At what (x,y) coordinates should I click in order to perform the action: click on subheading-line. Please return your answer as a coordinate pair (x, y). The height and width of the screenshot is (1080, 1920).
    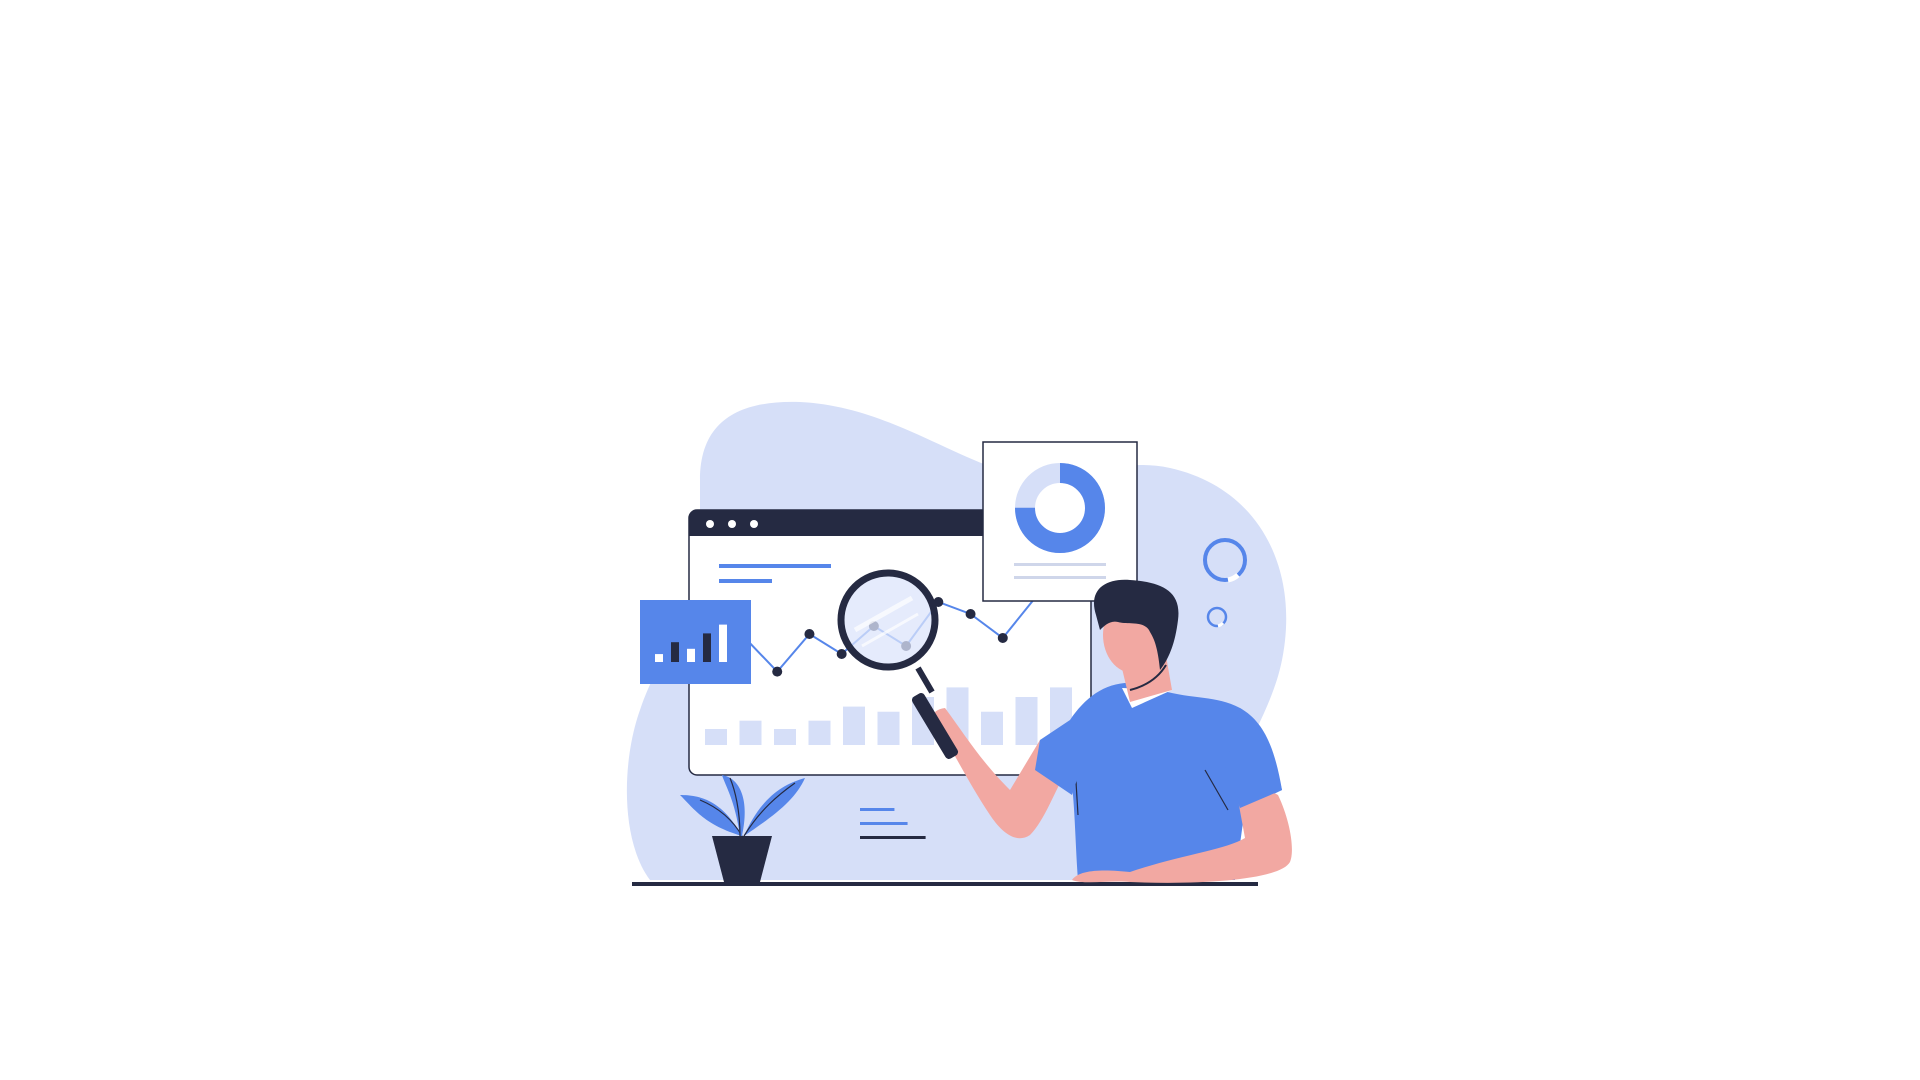
    Looking at the image, I should click on (745, 581).